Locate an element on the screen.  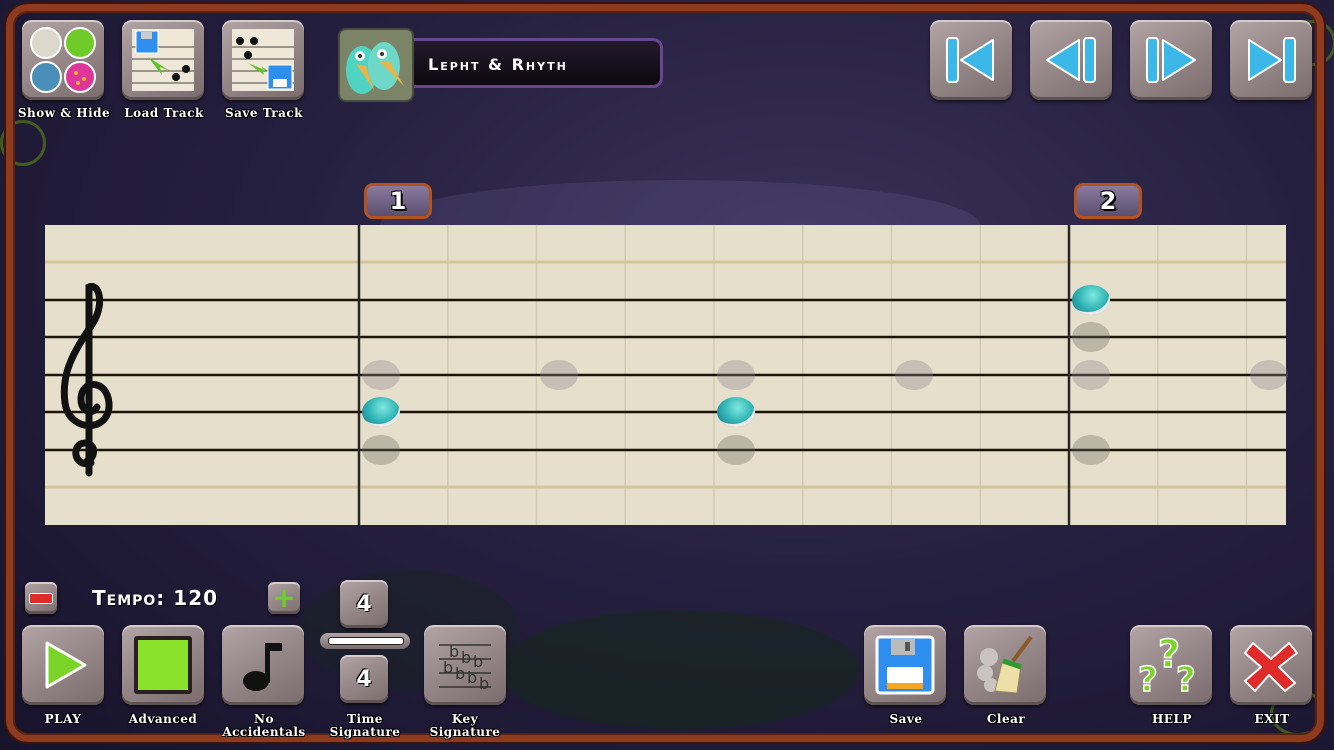
minus-icon is located at coordinates (41, 598).